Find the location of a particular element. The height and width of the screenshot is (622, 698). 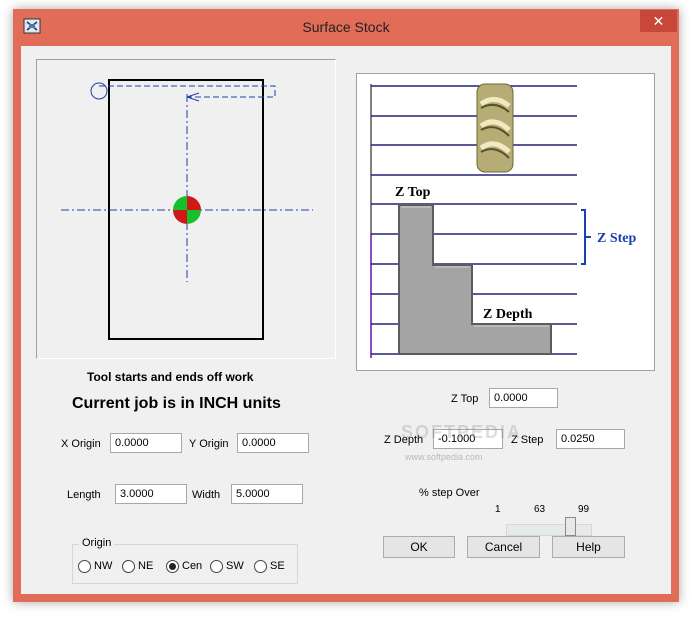

ok-button: OK is located at coordinates (419, 547).